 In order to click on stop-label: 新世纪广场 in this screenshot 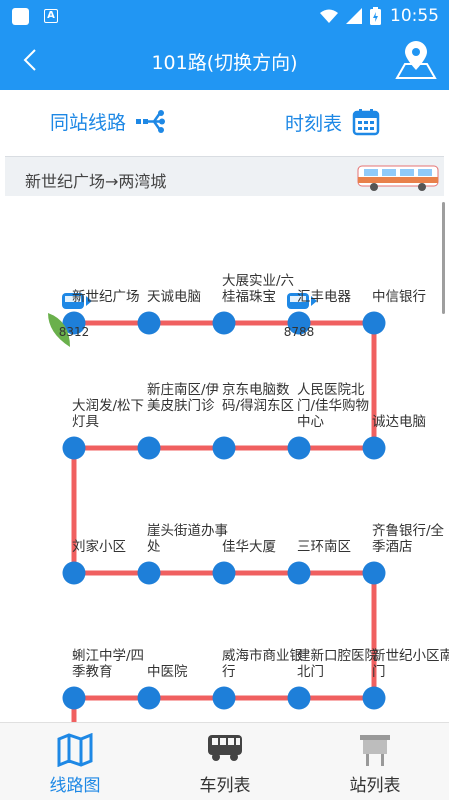, I will do `click(113, 297)`.